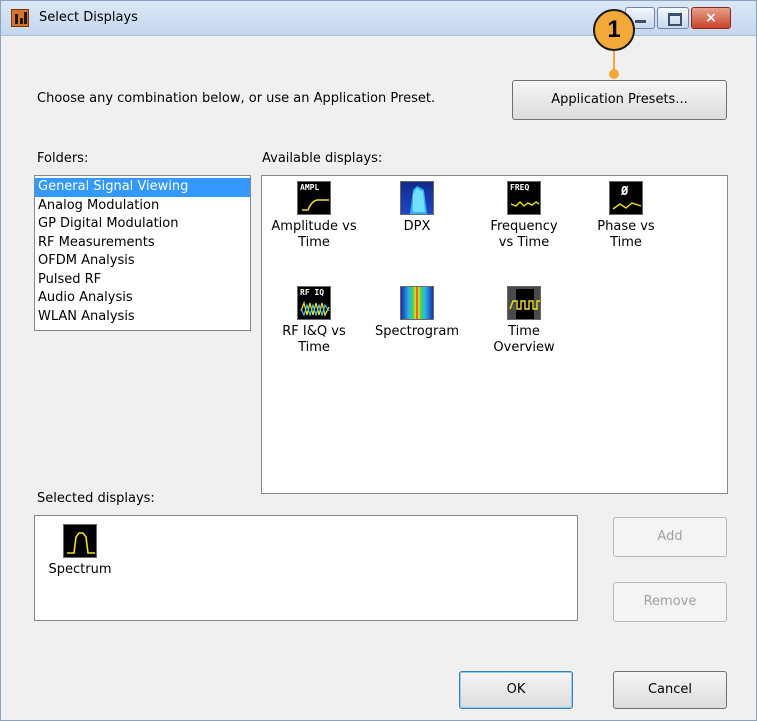 The image size is (757, 721). Describe the element at coordinates (626, 234) in the screenshot. I see `display-tile-label: Phase vs Time` at that location.